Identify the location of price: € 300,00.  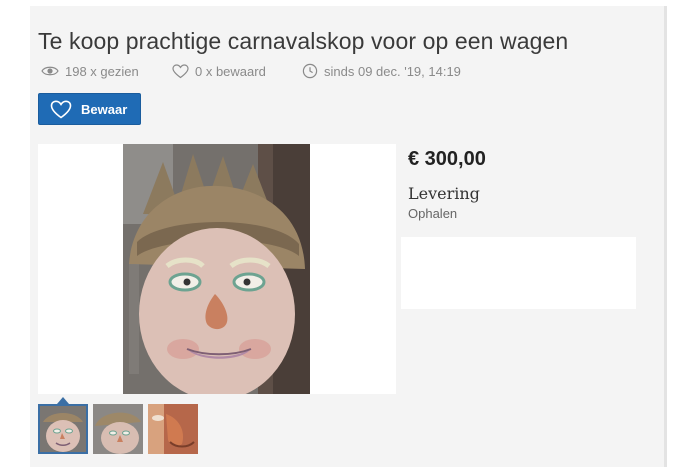
(447, 159).